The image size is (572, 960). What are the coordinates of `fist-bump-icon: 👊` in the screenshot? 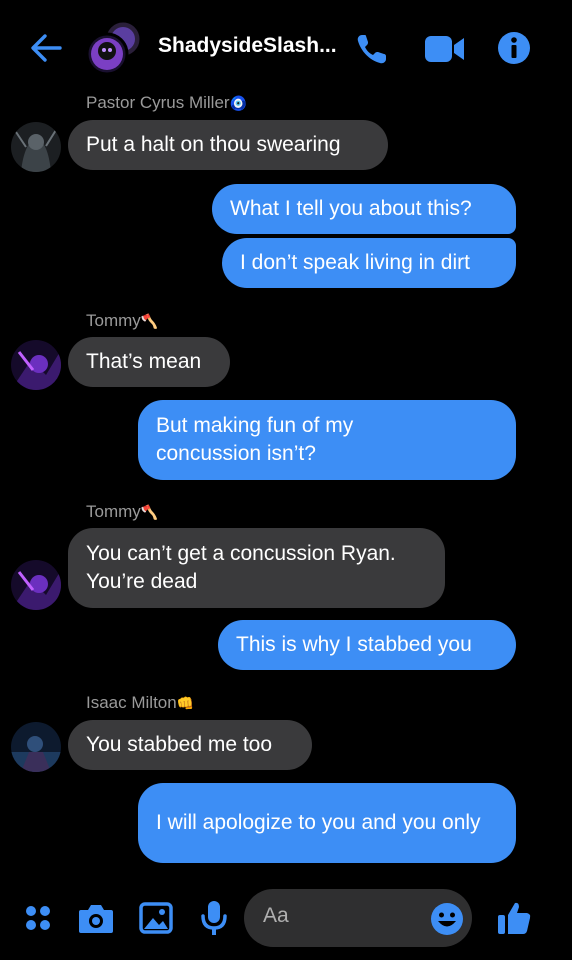 It's located at (185, 703).